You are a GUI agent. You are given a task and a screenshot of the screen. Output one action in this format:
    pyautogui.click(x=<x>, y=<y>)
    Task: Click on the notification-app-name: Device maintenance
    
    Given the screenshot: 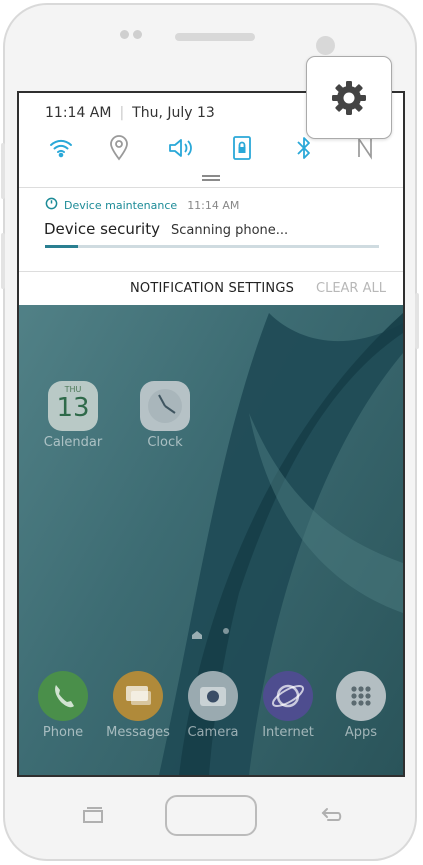 What is the action you would take?
    pyautogui.click(x=121, y=205)
    